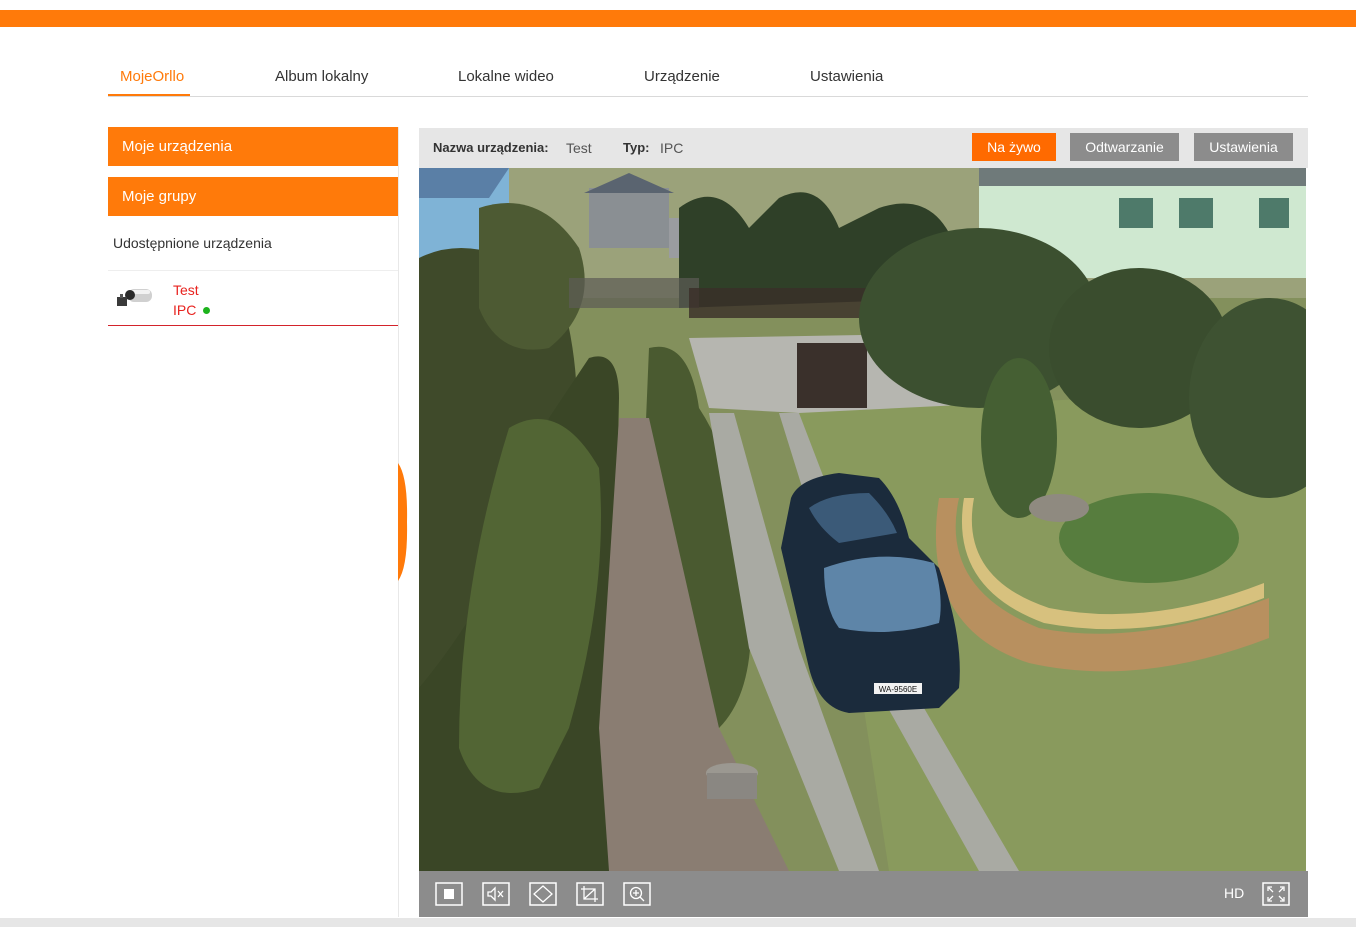  Describe the element at coordinates (149, 95) in the screenshot. I see `active-tab-indicator` at that location.